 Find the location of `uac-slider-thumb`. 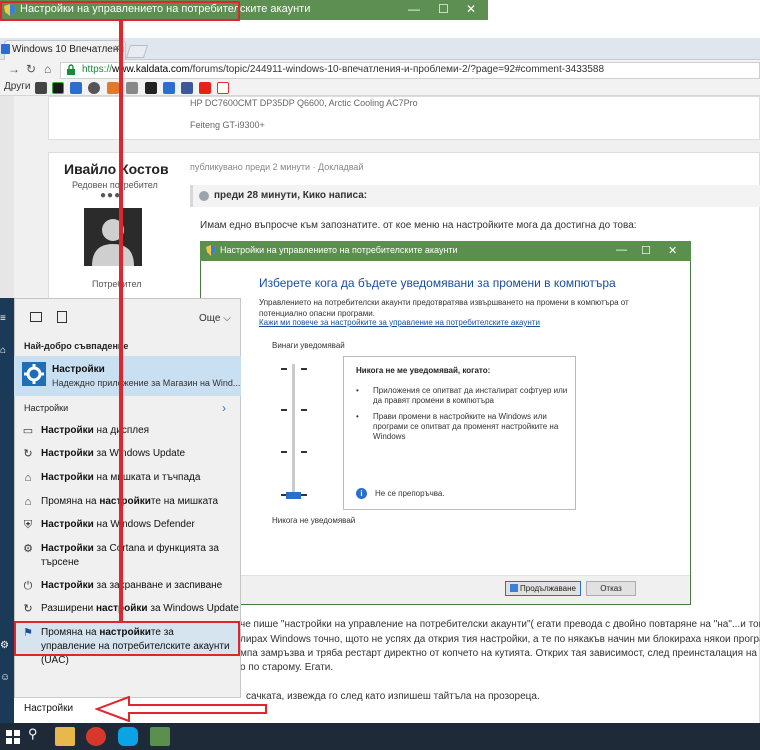

uac-slider-thumb is located at coordinates (293, 495).